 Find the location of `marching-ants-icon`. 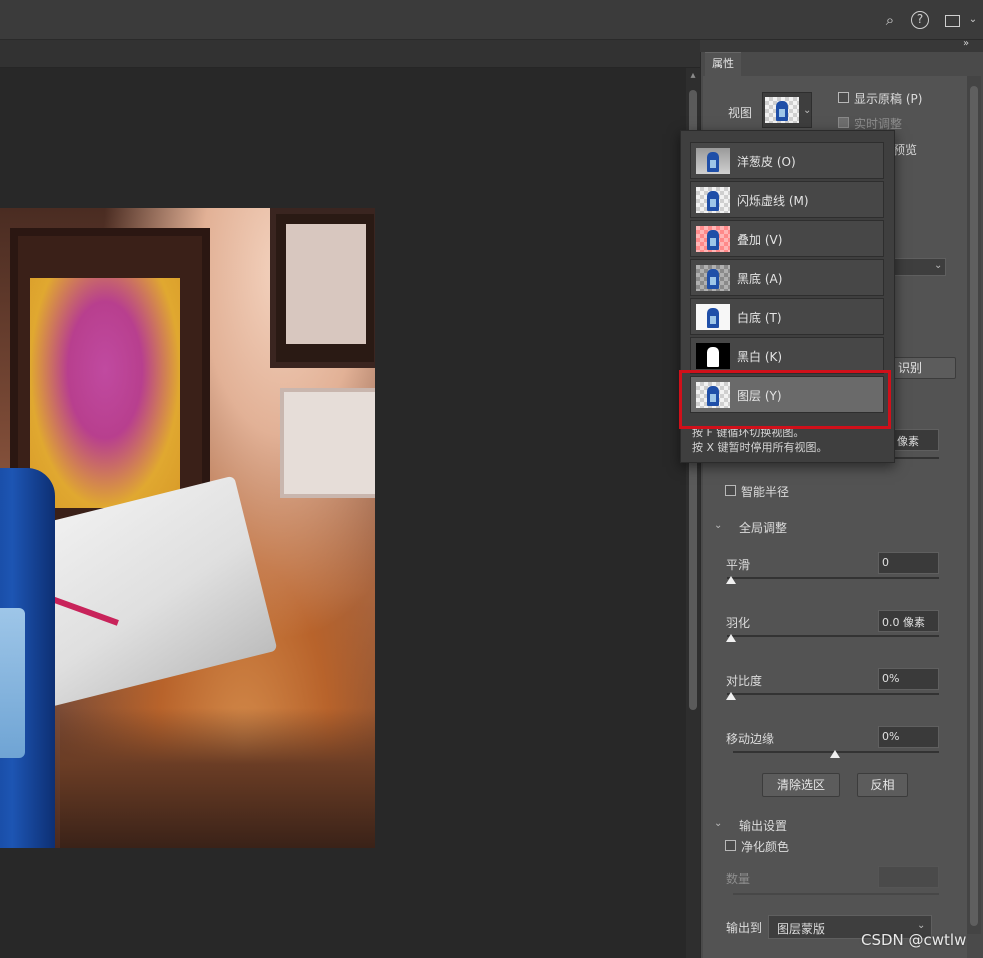

marching-ants-icon is located at coordinates (713, 200).